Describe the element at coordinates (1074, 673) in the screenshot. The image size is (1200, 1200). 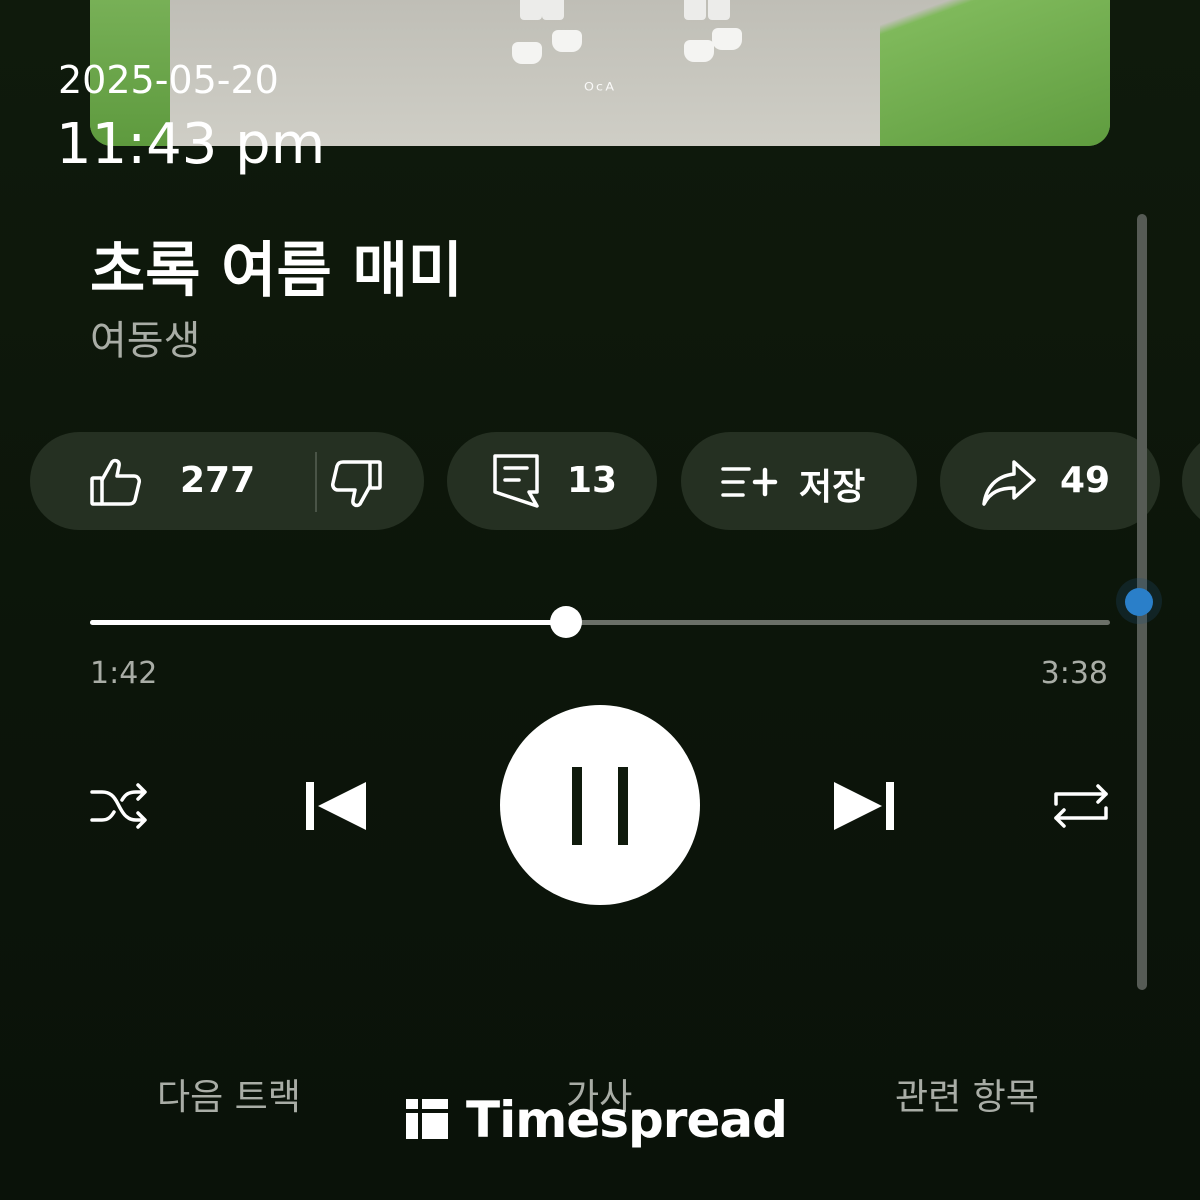
I see `total-time: 3:38` at that location.